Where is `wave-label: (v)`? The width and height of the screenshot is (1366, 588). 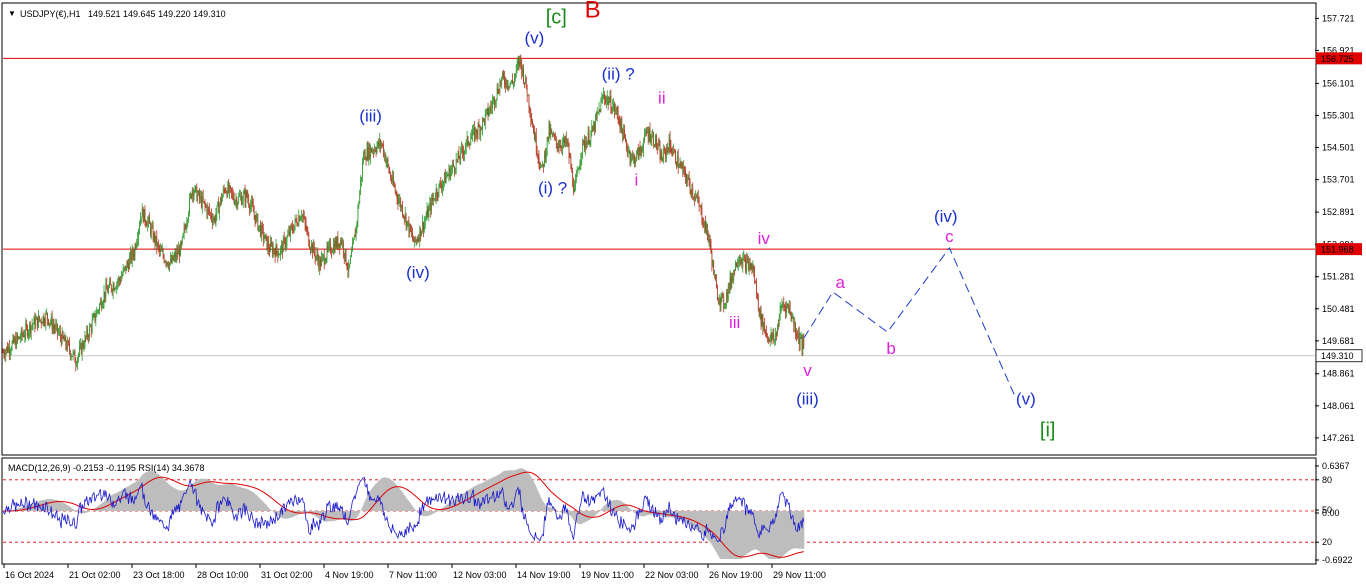
wave-label: (v) is located at coordinates (535, 37).